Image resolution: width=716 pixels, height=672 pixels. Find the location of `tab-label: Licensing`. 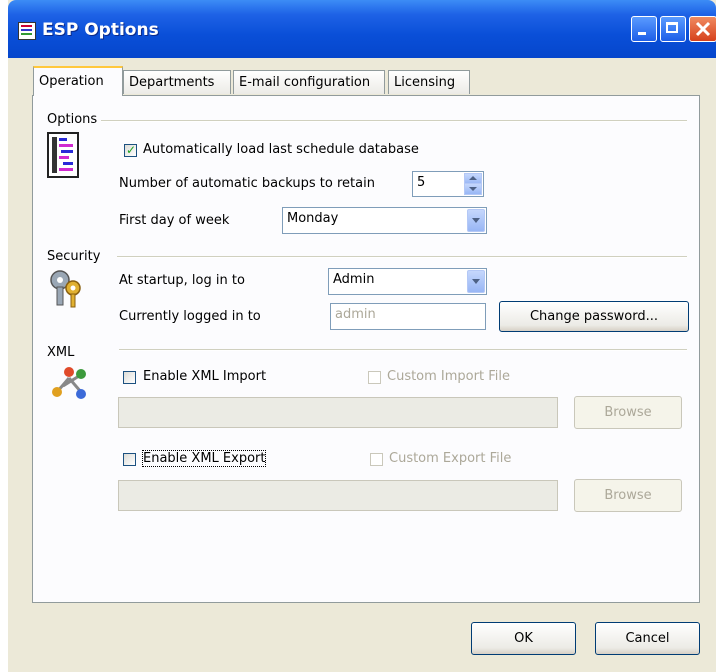

tab-label: Licensing is located at coordinates (425, 82).